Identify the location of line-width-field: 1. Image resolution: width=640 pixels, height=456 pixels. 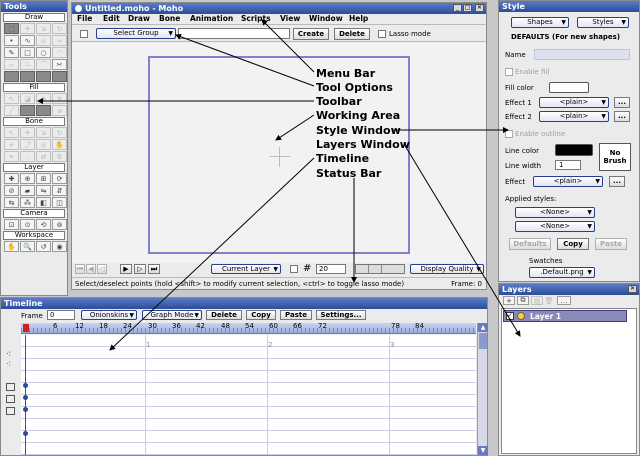
(568, 165).